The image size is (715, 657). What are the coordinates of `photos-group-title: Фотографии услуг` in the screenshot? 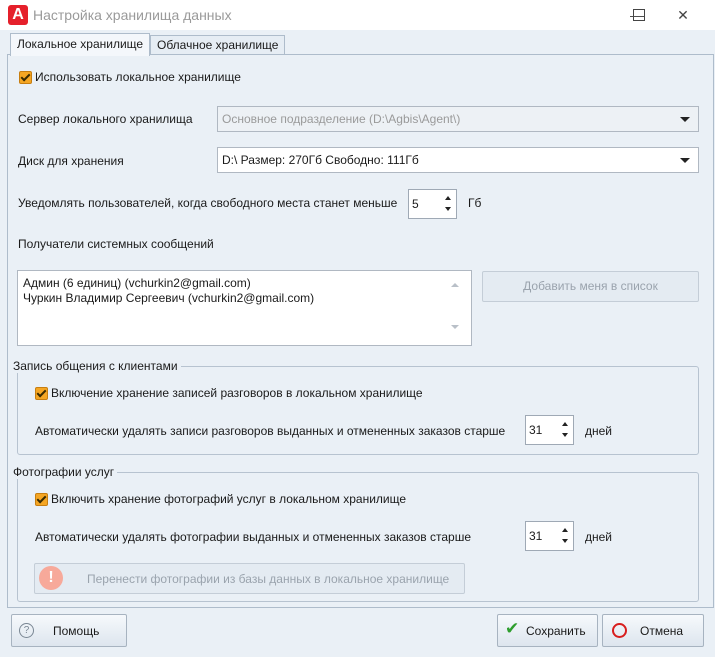 It's located at (64, 472).